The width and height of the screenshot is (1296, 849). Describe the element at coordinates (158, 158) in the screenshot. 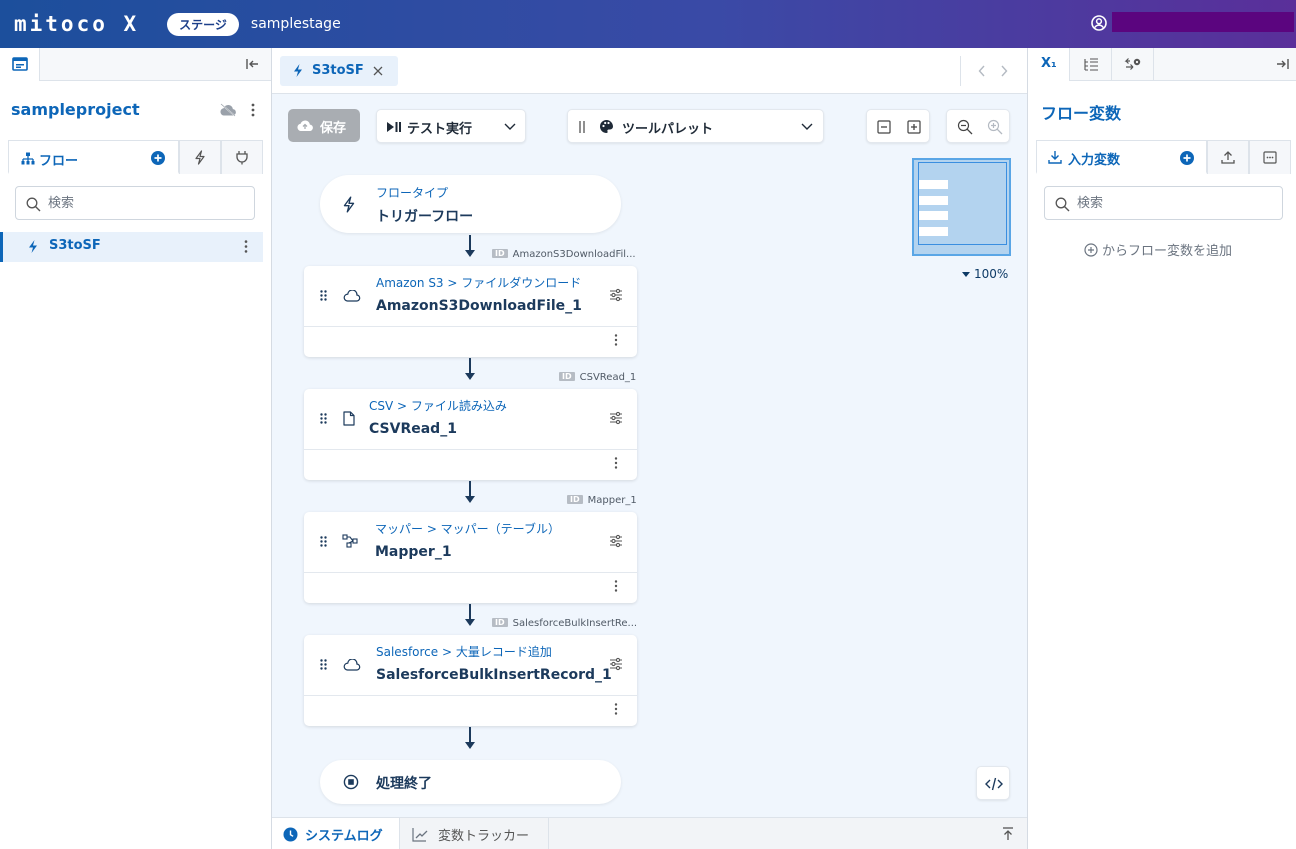

I see `add-flow-icon` at that location.